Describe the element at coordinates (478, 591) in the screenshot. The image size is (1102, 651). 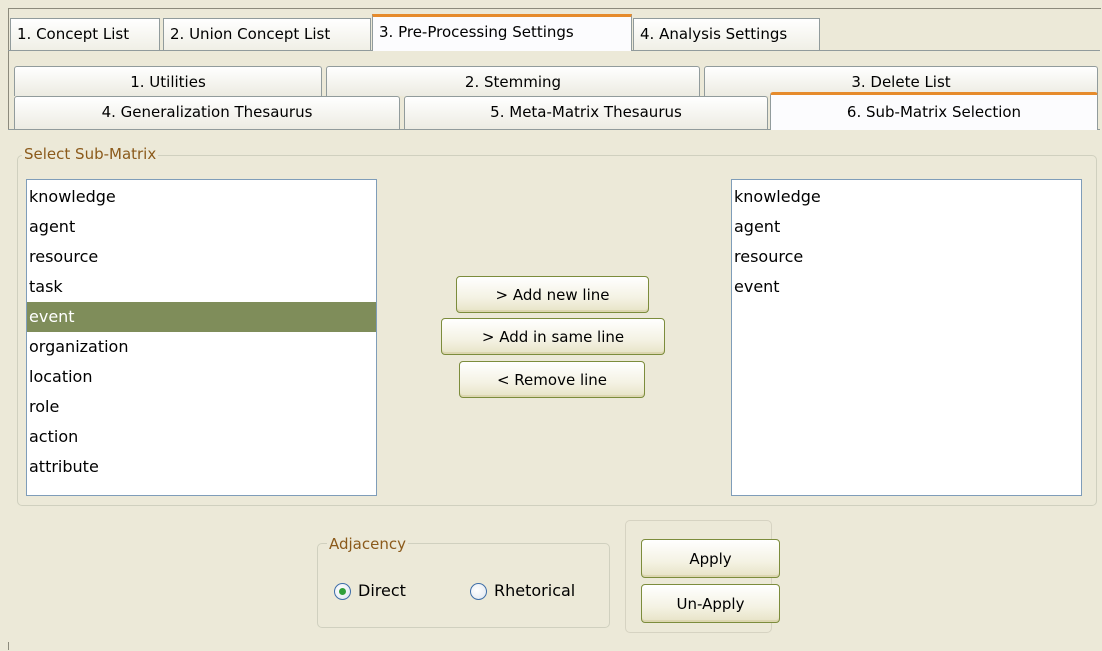
I see `rhetorical-radio` at that location.